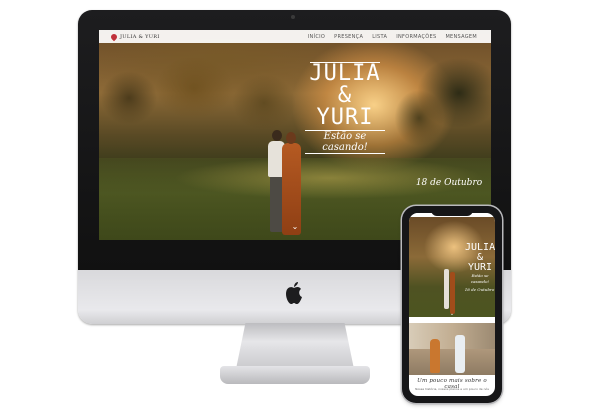 The width and height of the screenshot is (590, 415). Describe the element at coordinates (379, 37) in the screenshot. I see `nav-link-lista: LISTA` at that location.